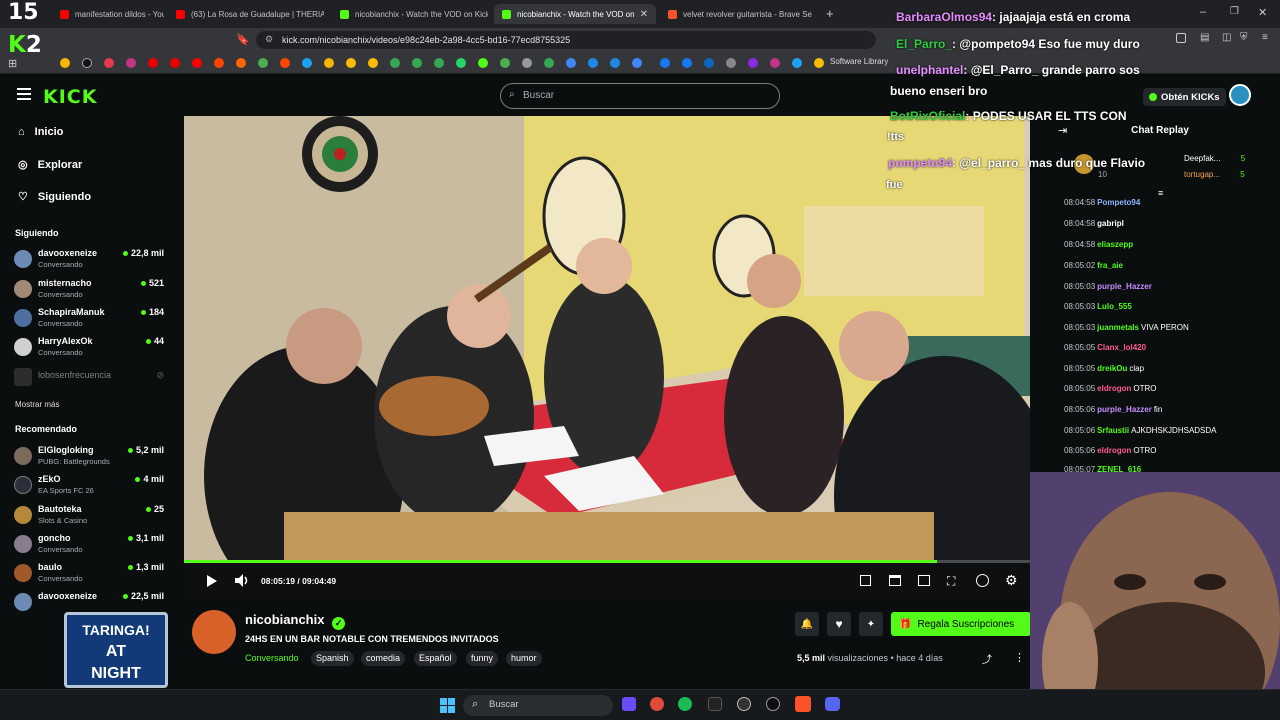  I want to click on sidebar-channel: davooxeneize Conversando 22,8 mil, so click(89, 259).